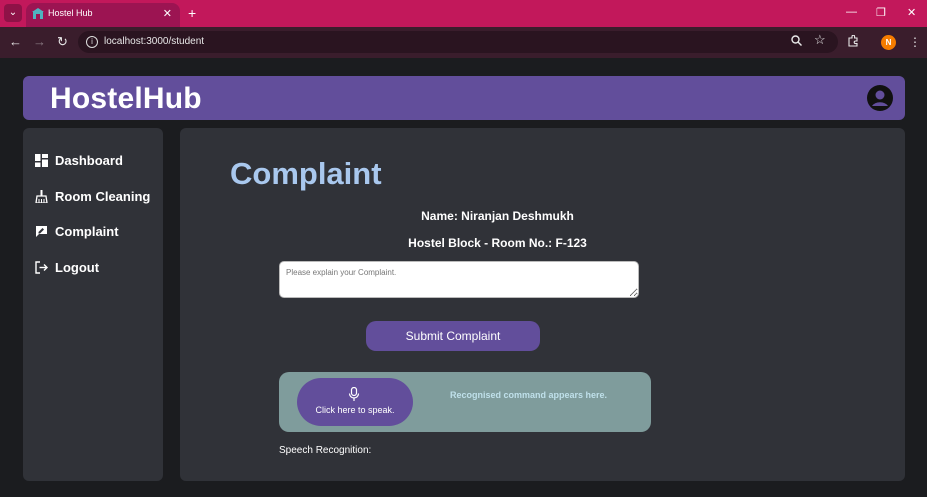 This screenshot has width=927, height=497. What do you see at coordinates (41, 196) in the screenshot?
I see `broom-icon` at bounding box center [41, 196].